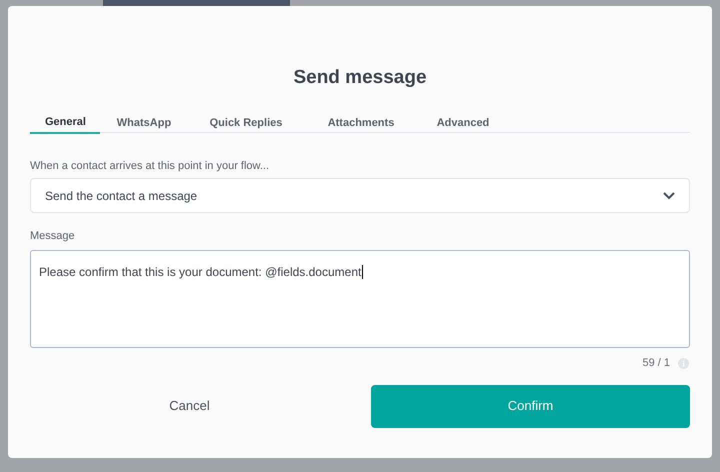 The width and height of the screenshot is (720, 472). Describe the element at coordinates (656, 363) in the screenshot. I see `character-counter: 59 / 1` at that location.